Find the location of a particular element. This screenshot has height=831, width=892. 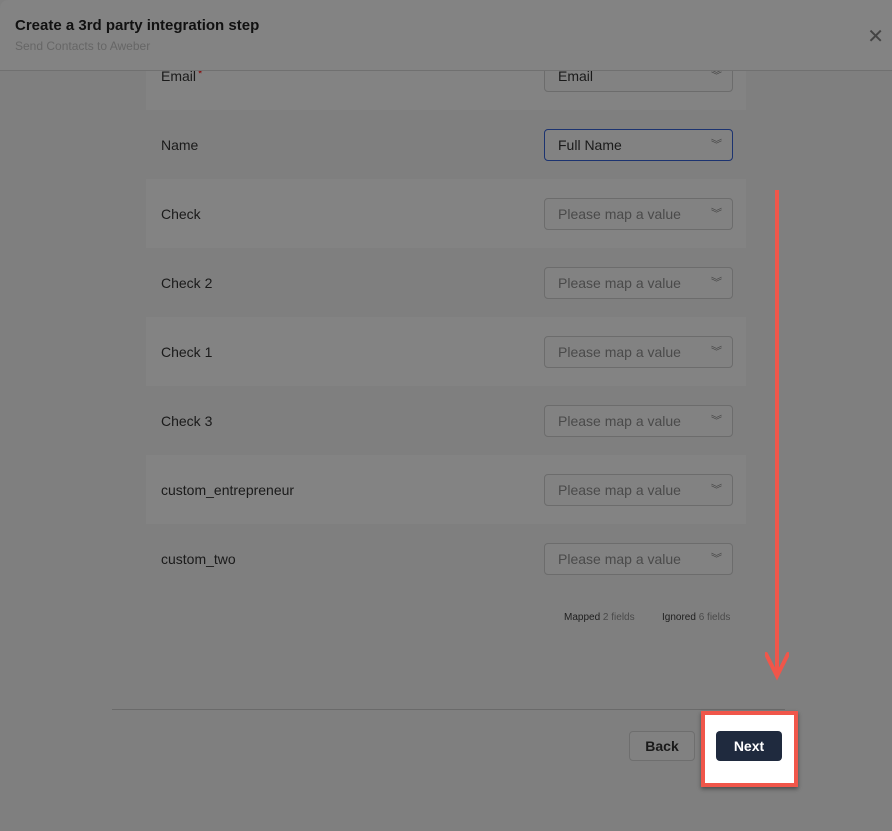

field-label: custom_entrepreneur is located at coordinates (227, 490).